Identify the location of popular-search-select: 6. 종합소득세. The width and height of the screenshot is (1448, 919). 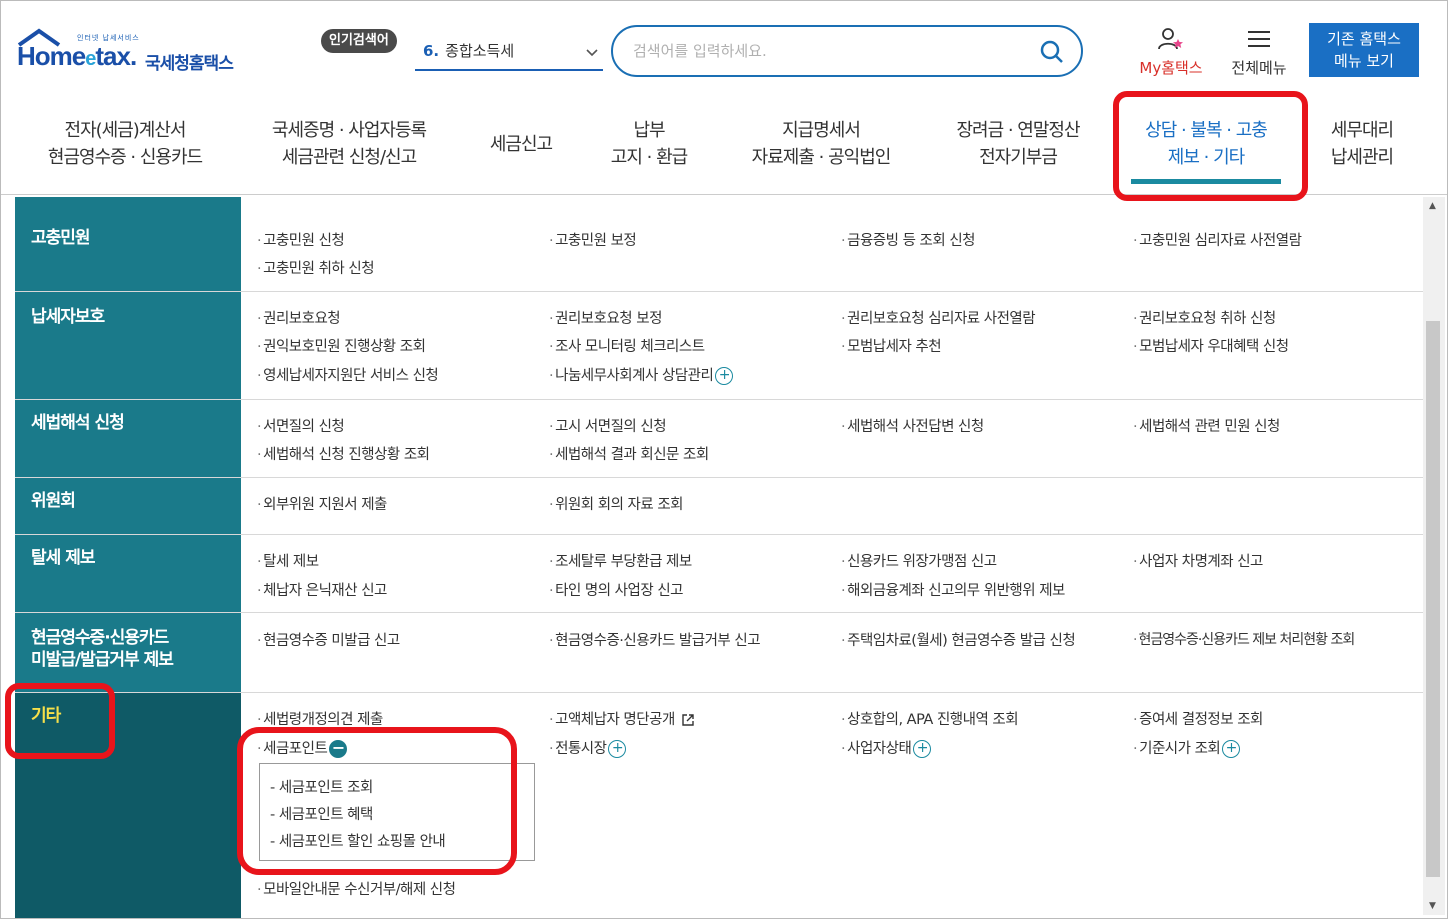
(509, 54).